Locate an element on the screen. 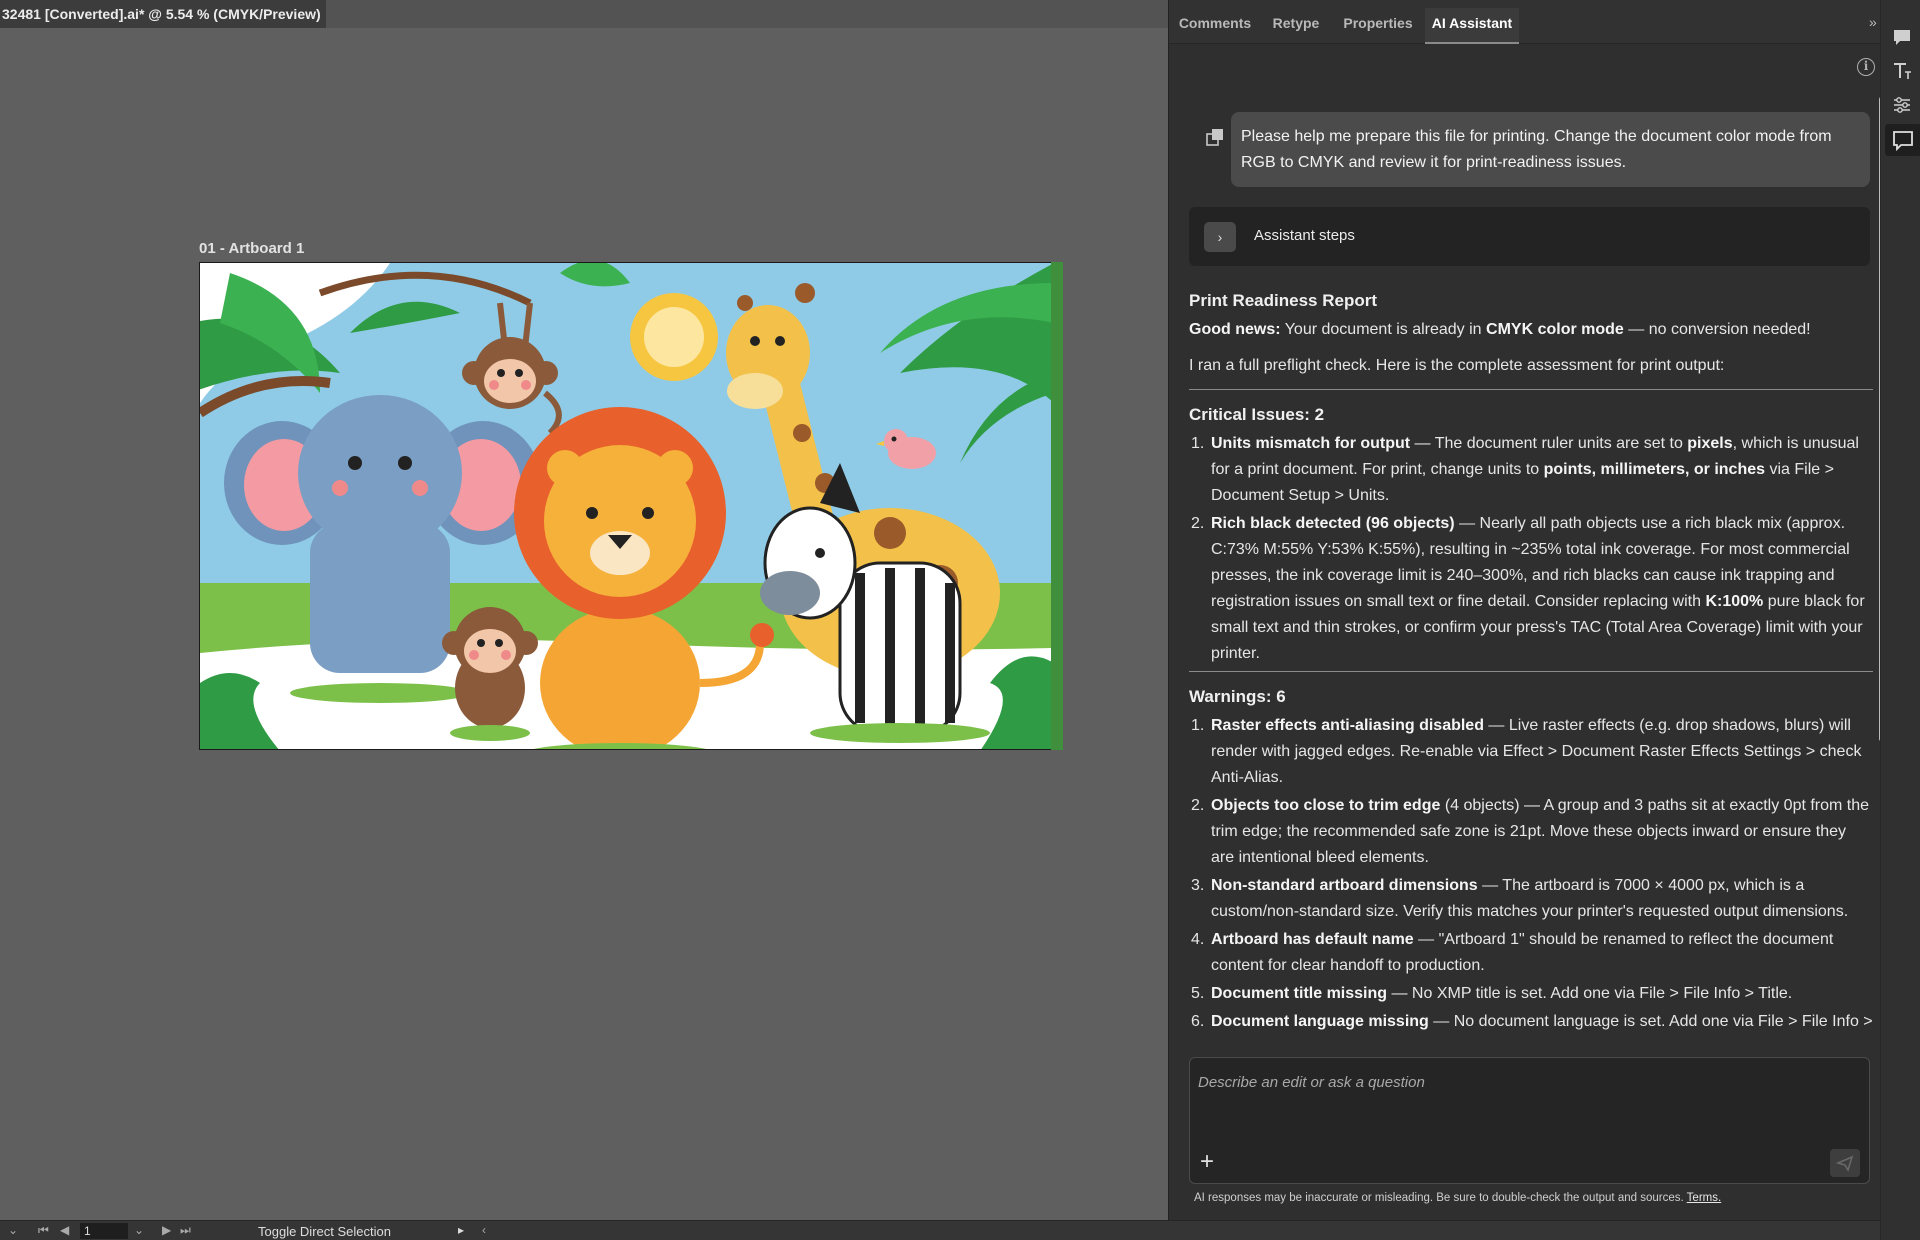 This screenshot has height=1240, width=1920. ai-assistant-icon is located at coordinates (1902, 140).